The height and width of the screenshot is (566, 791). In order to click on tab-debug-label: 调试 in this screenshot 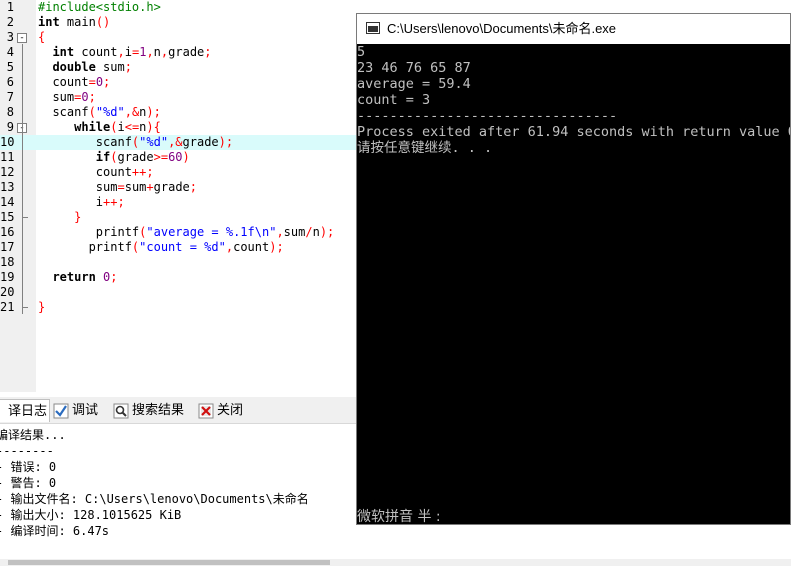, I will do `click(85, 409)`.